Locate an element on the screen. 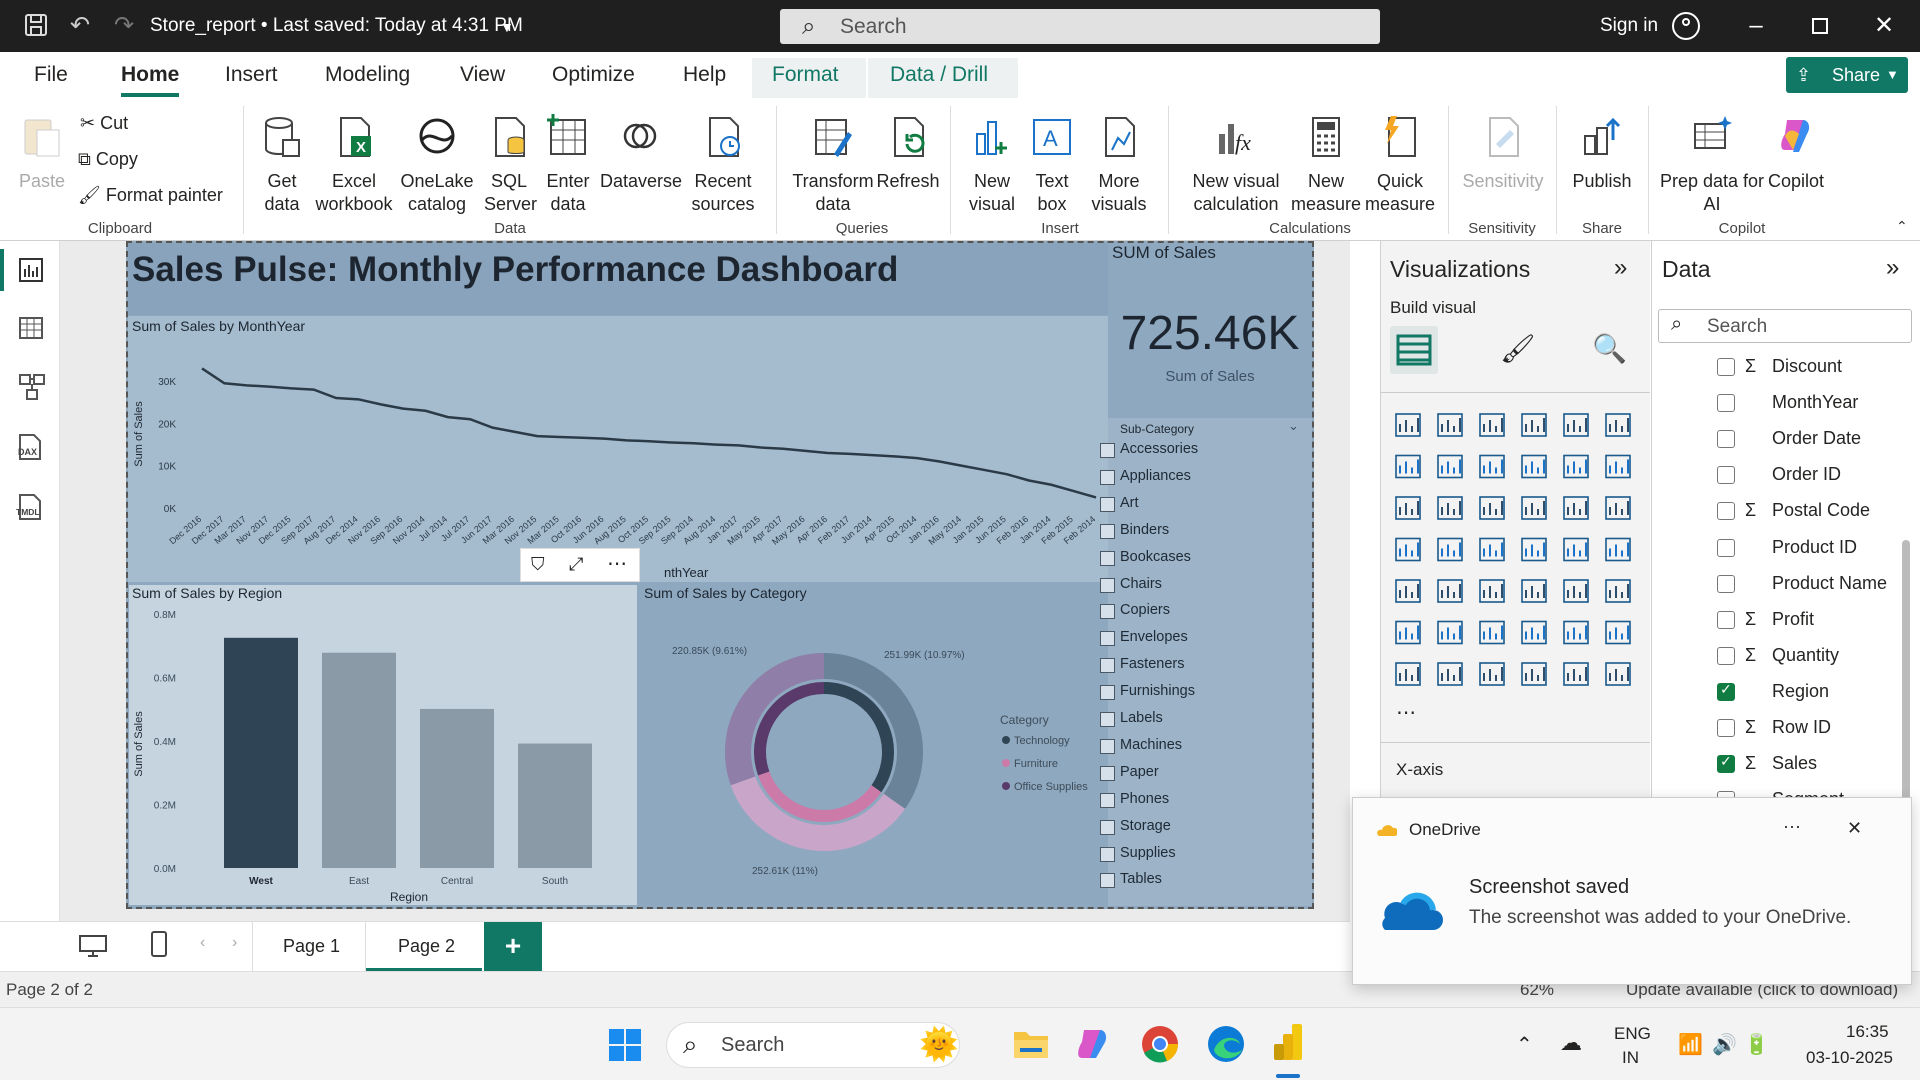 The height and width of the screenshot is (1080, 1920). collapse-data-pane-icon: » is located at coordinates (1892, 268).